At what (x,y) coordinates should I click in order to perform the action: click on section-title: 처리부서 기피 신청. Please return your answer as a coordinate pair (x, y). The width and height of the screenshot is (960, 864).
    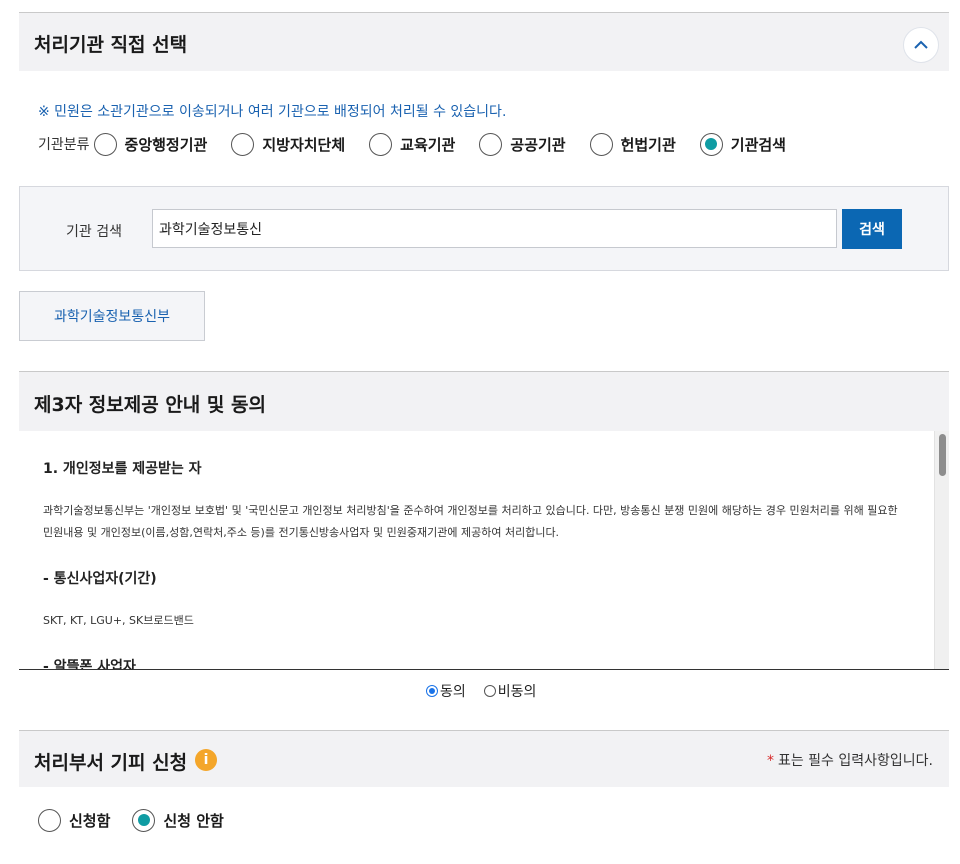
    Looking at the image, I should click on (111, 763).